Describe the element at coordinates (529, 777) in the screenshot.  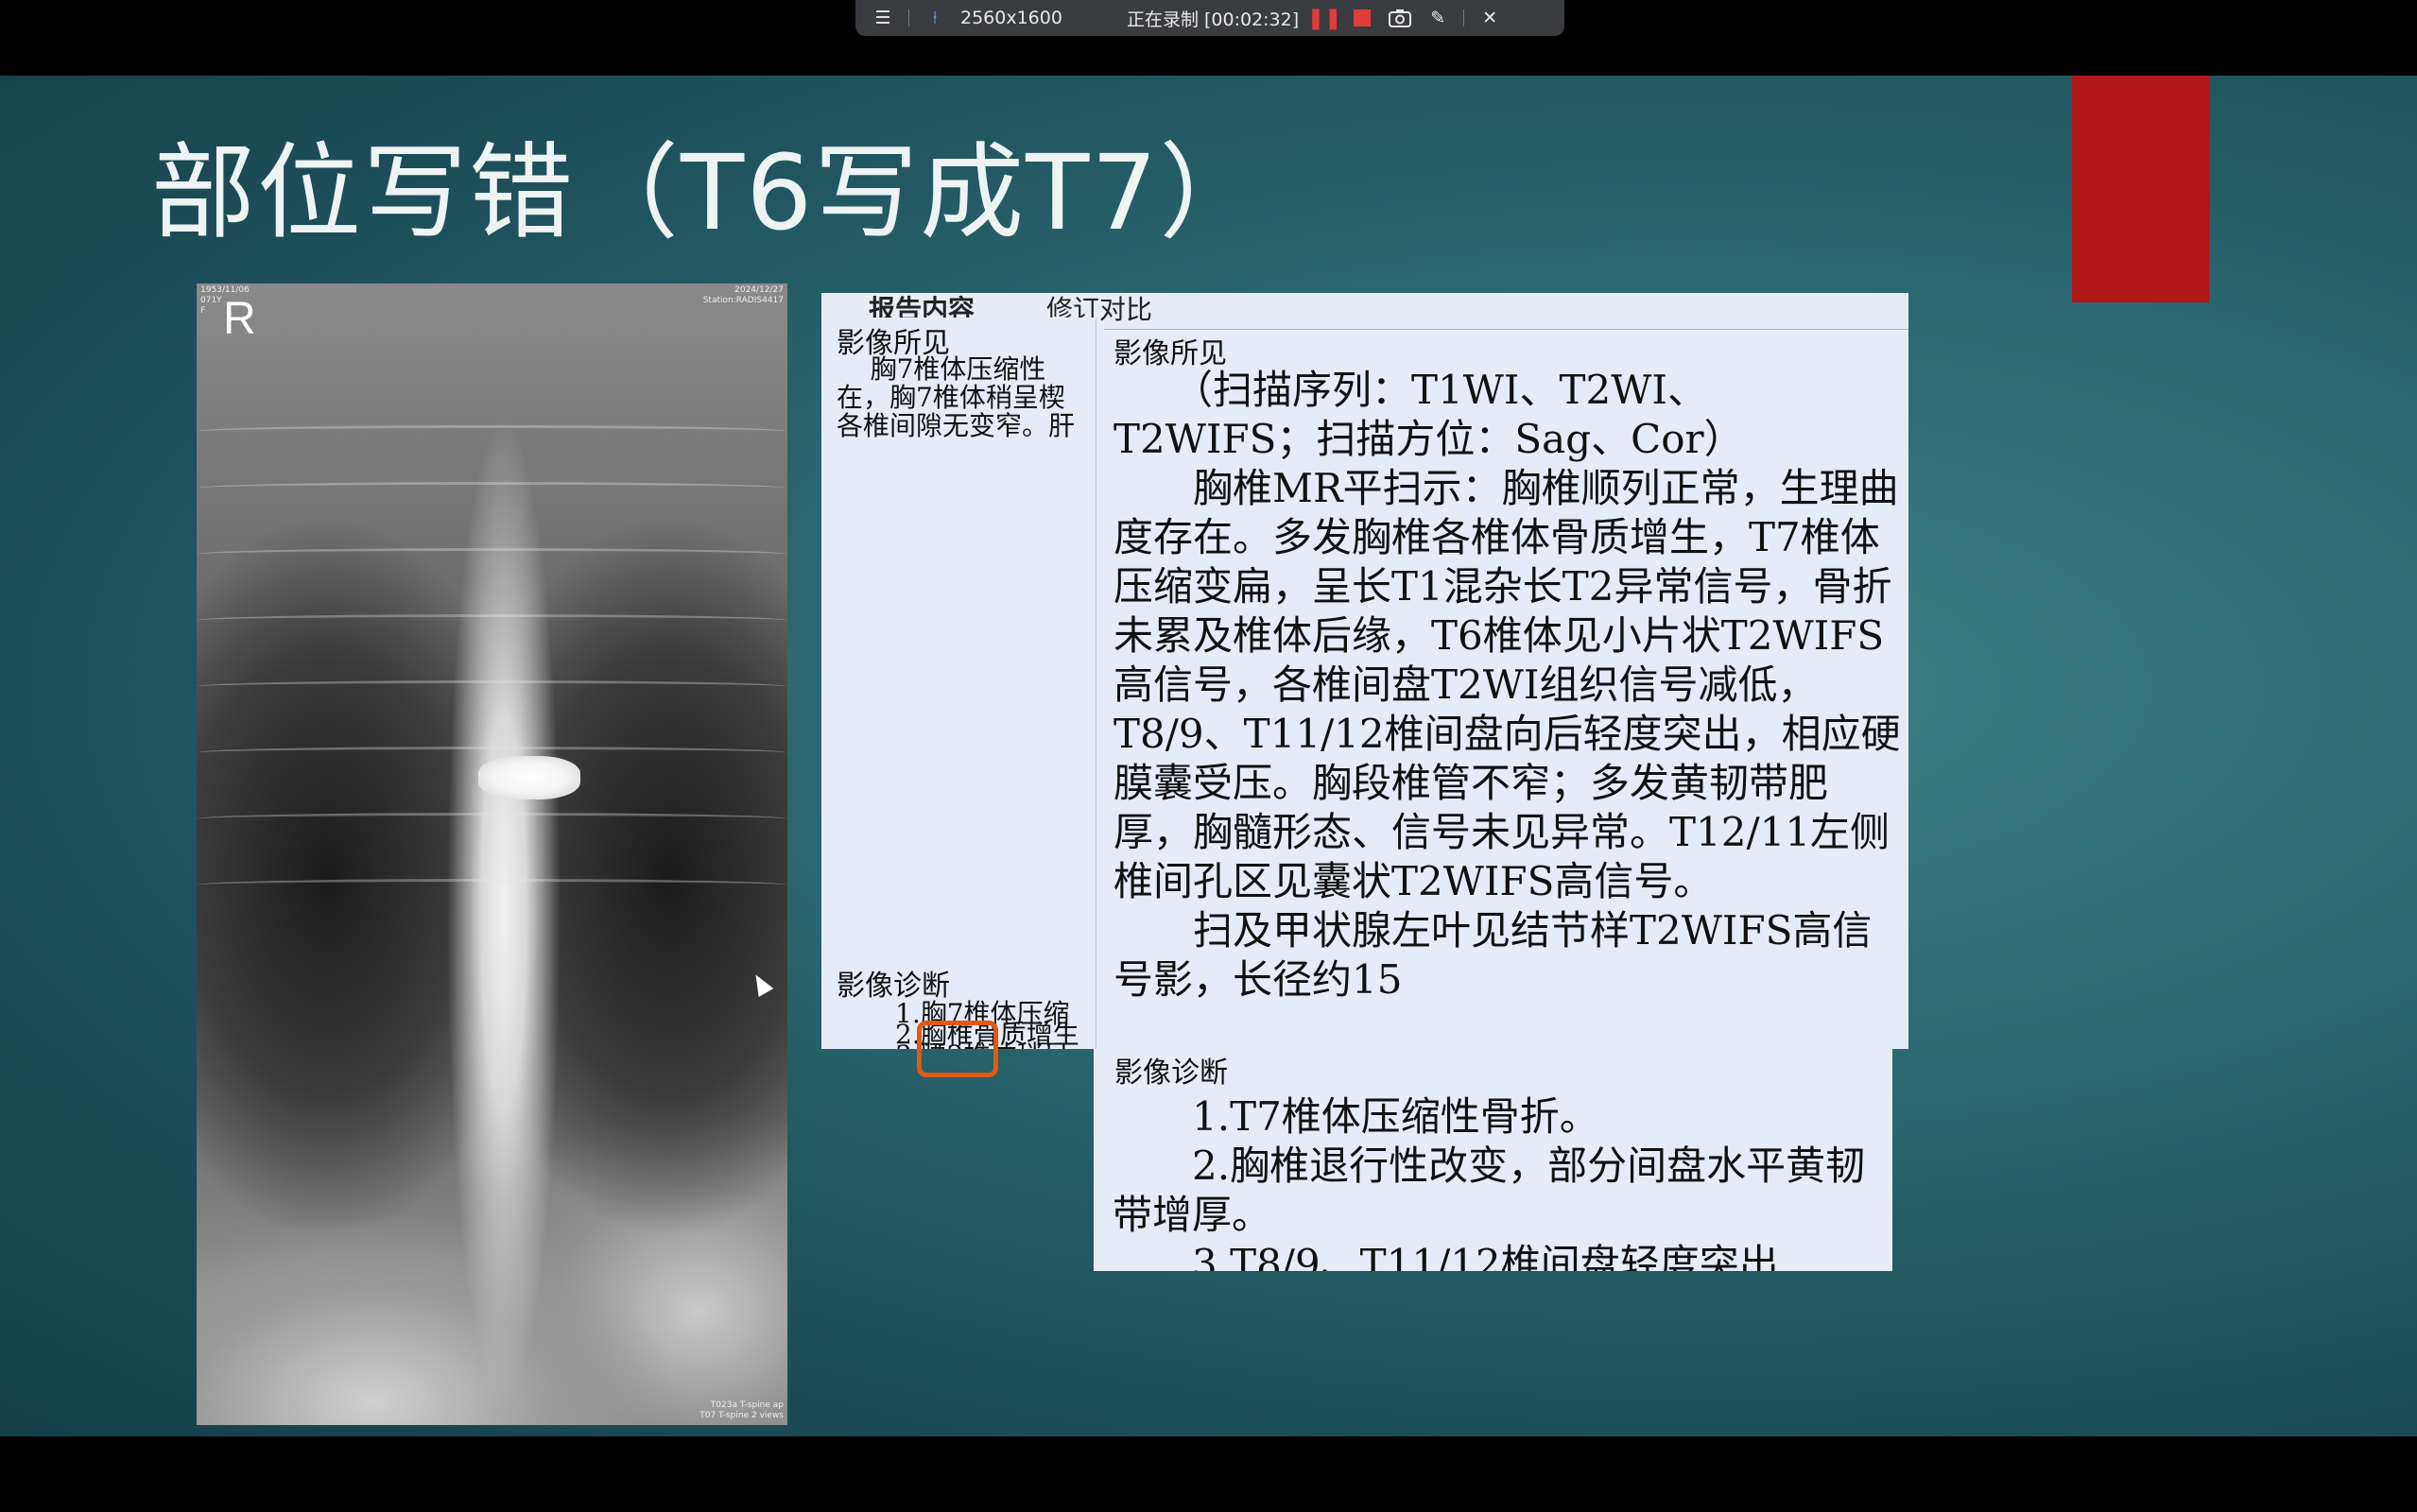
I see `vertebroplasty-cement` at that location.